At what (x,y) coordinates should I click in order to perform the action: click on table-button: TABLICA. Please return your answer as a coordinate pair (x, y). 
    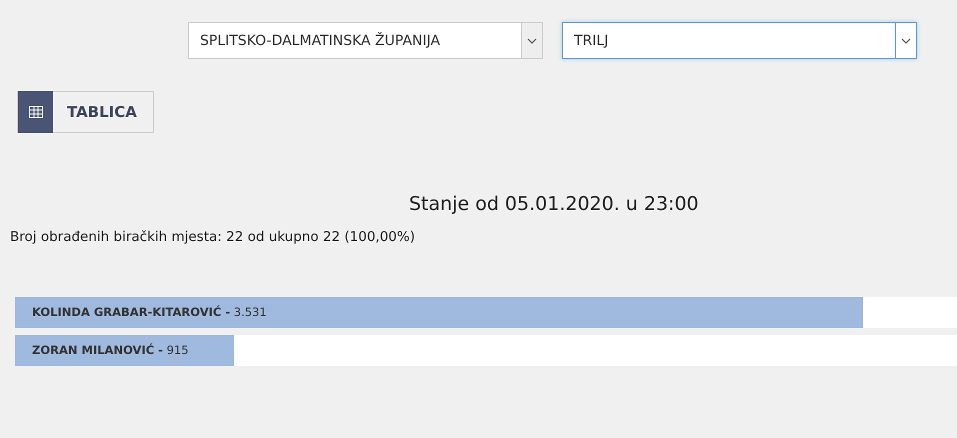
    Looking at the image, I should click on (85, 112).